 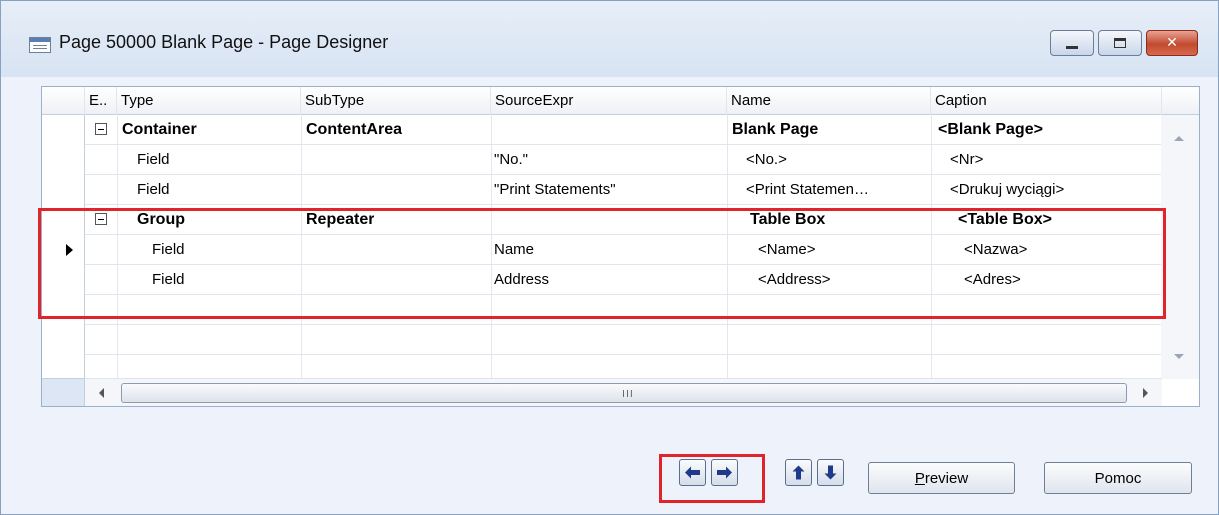 I want to click on title-bar: Page 50000 Blank Page - Page Designer ✕, so click(x=609, y=39).